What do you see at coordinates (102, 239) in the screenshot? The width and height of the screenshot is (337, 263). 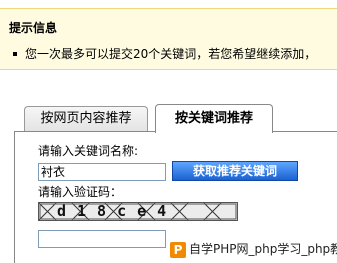 I see `captcha-input` at bounding box center [102, 239].